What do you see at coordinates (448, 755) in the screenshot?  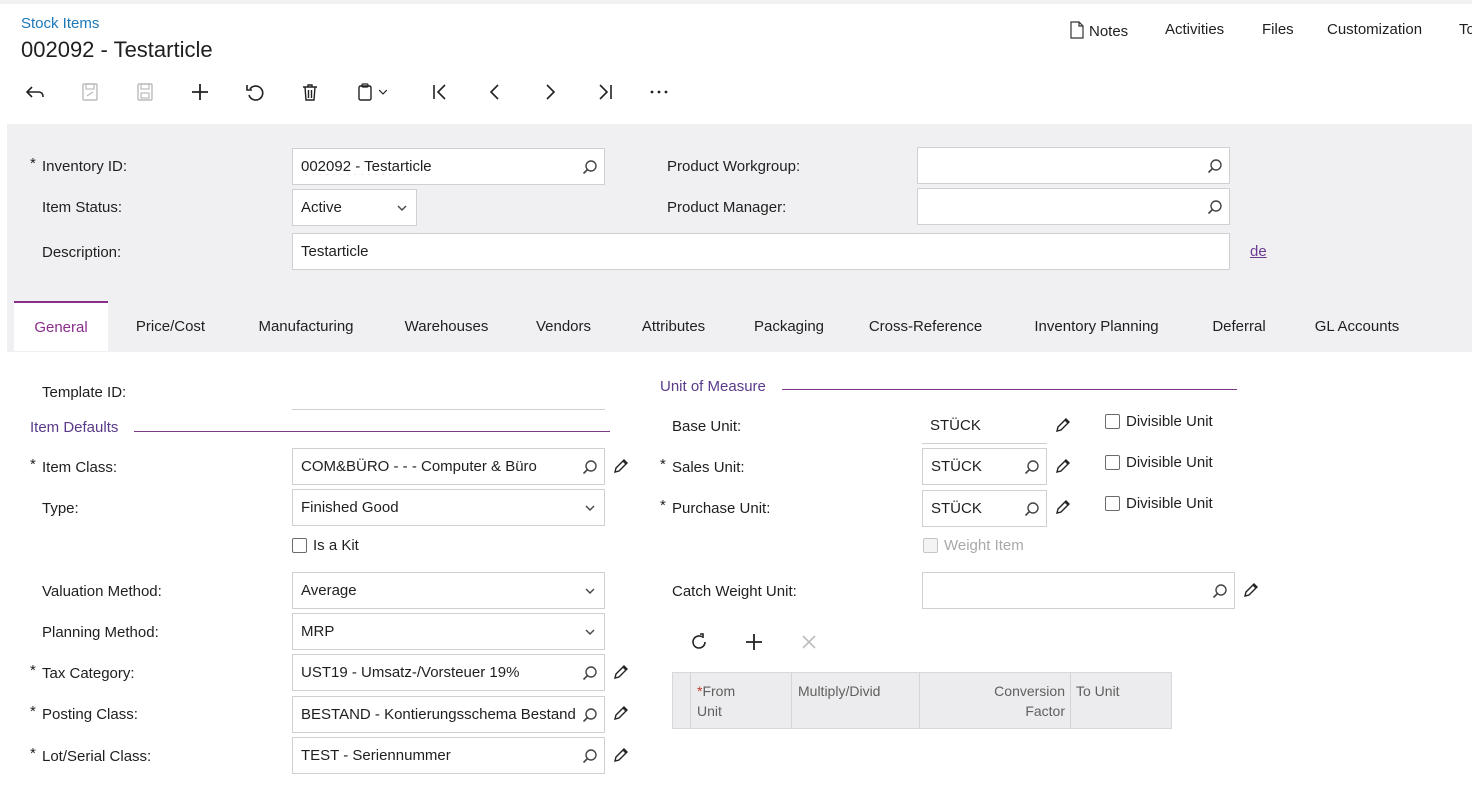 I see `lot-serial-class-field: TEST - Seriennummer` at bounding box center [448, 755].